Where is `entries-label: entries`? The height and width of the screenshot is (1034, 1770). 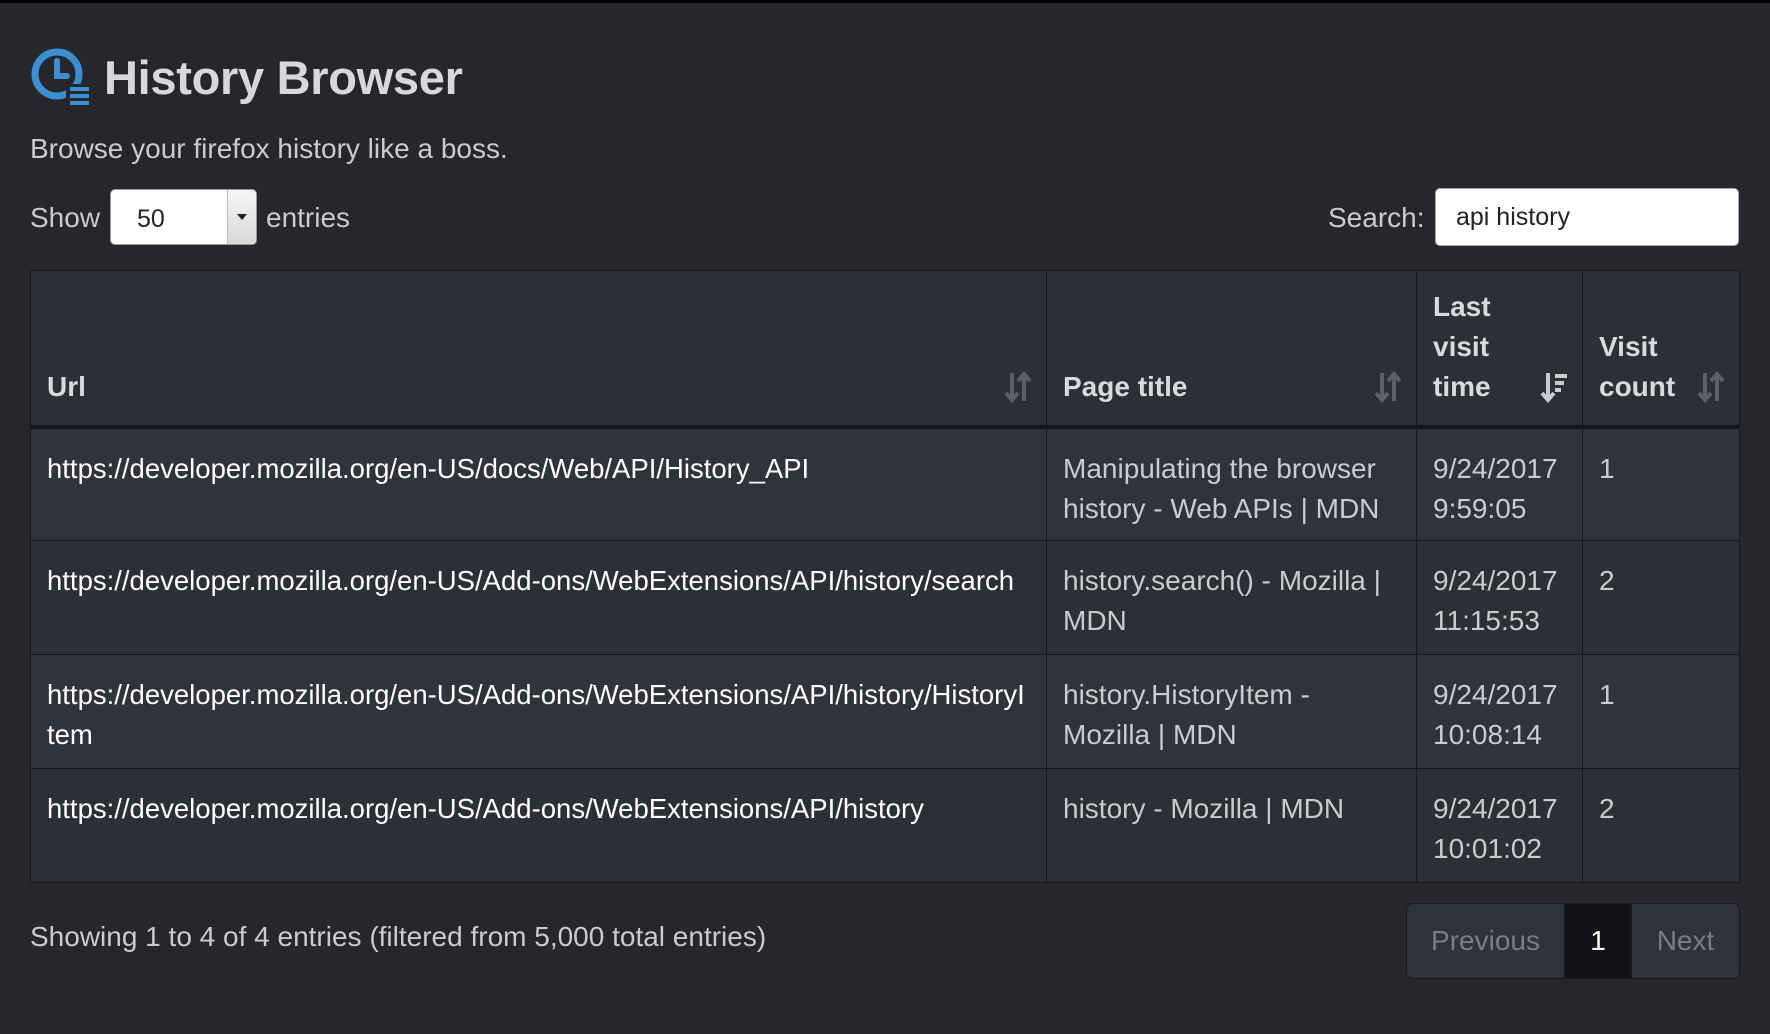
entries-label: entries is located at coordinates (308, 217).